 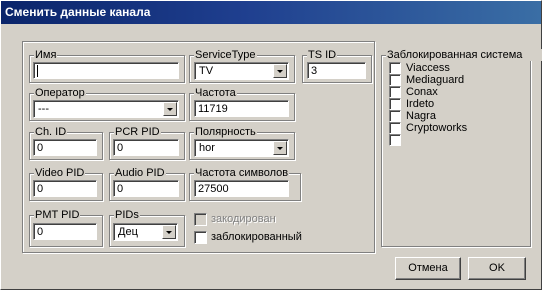 I want to click on video-pid-input: 0, so click(x=65, y=188).